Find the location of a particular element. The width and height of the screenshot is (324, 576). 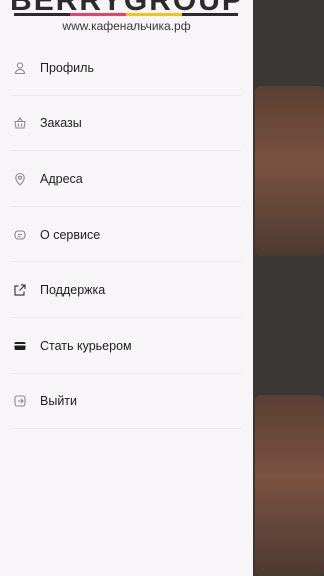

menu-item-addresses: Адреса is located at coordinates (126, 179).